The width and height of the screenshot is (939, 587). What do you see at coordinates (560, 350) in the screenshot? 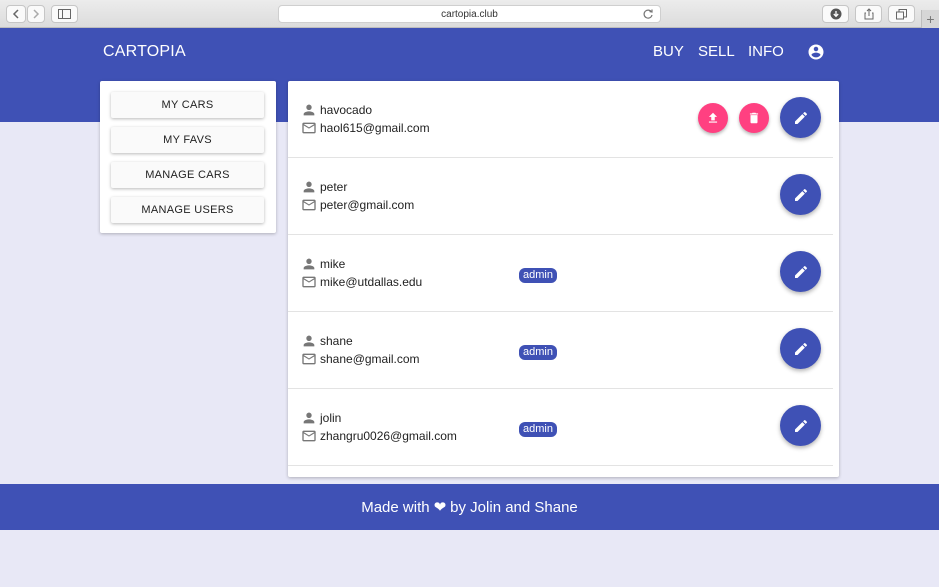
I see `user-row: shane shane@gmail.com admin` at bounding box center [560, 350].